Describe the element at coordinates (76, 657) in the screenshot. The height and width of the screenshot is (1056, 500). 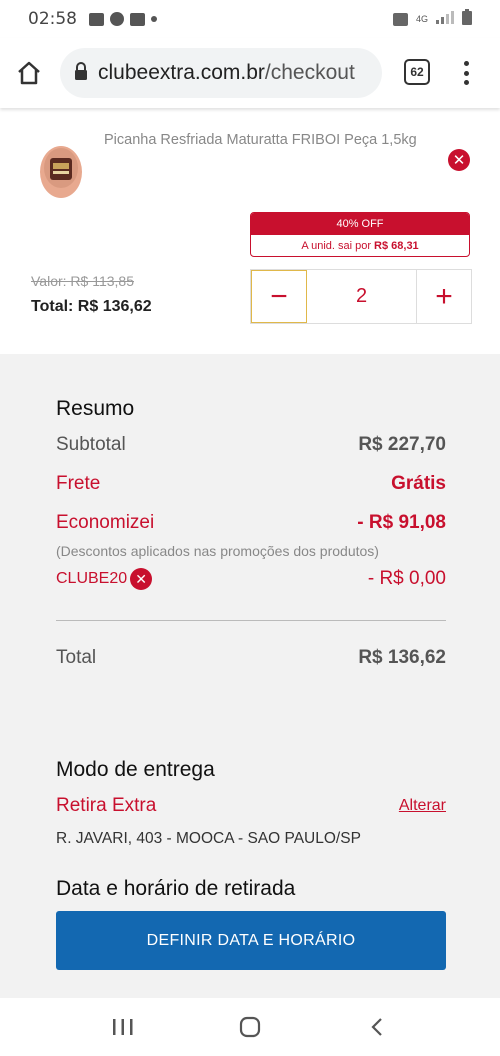
I see `total-label: Total` at that location.